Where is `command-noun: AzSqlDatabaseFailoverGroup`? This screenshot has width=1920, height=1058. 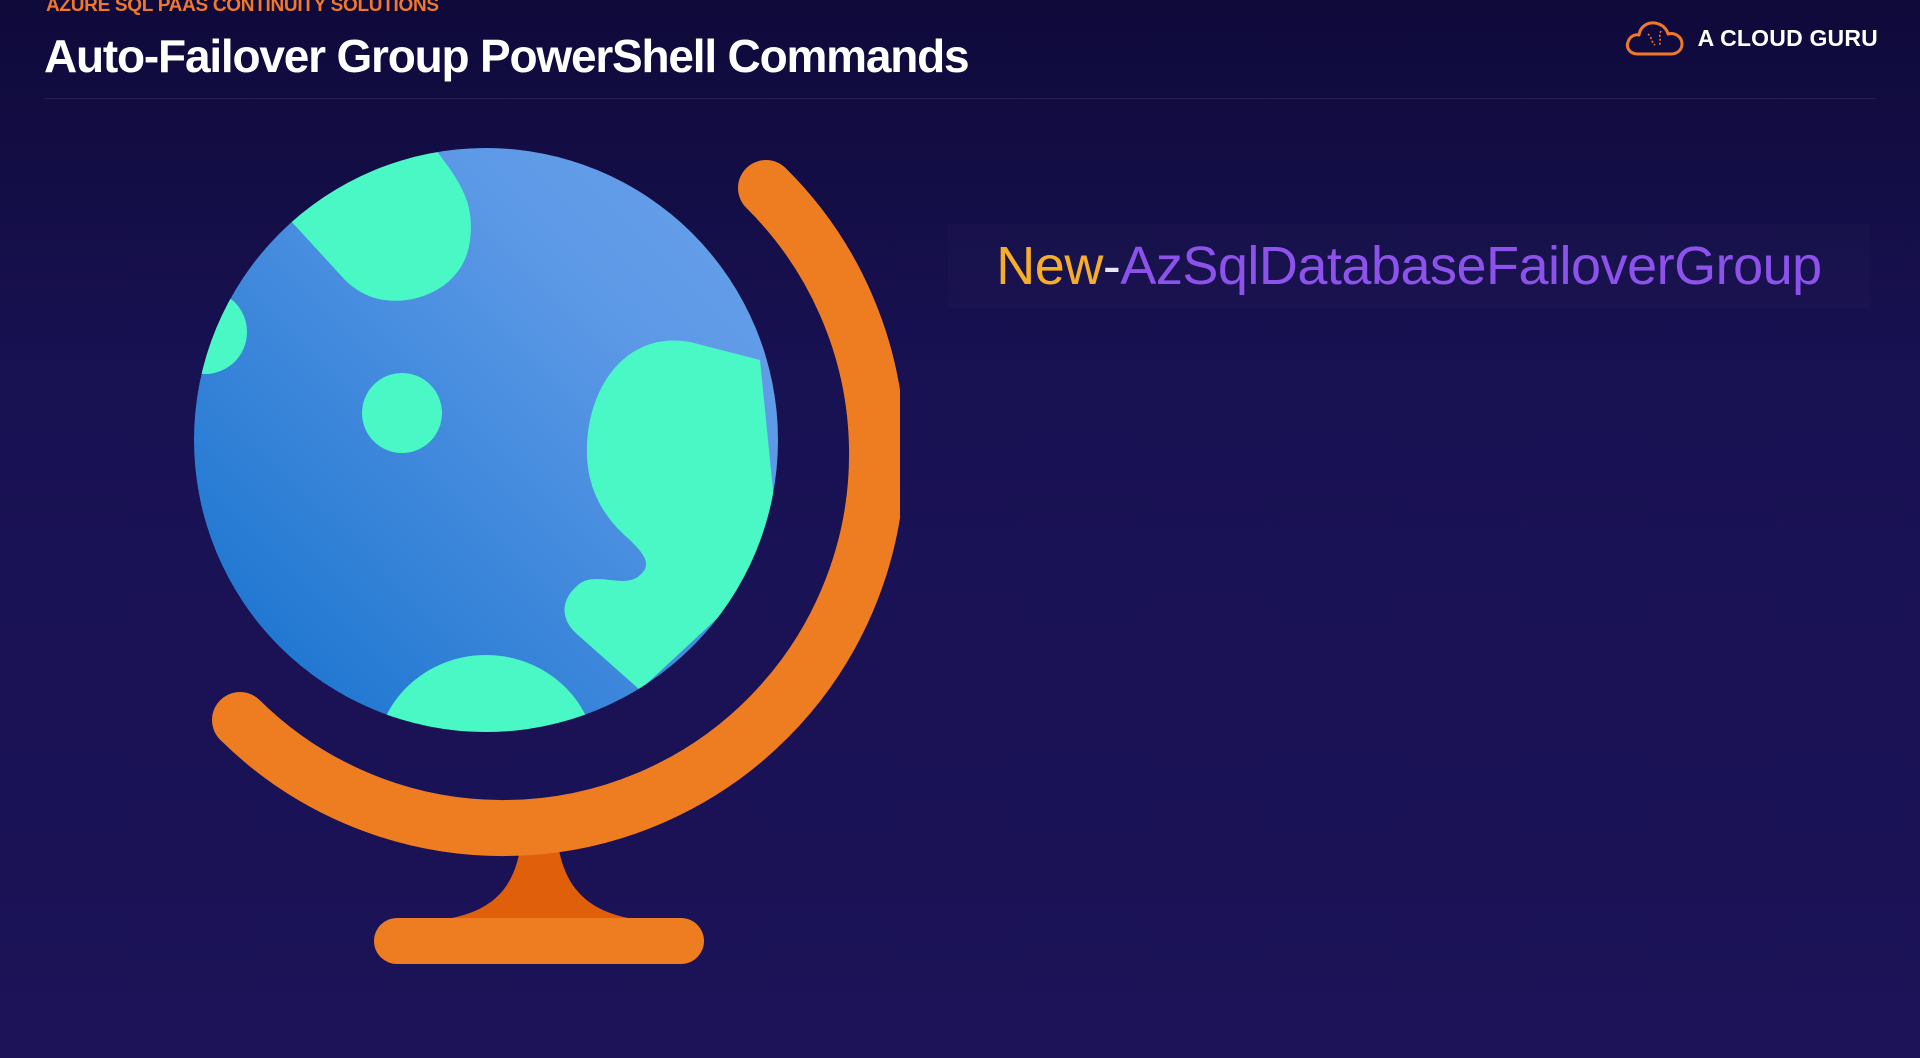
command-noun: AzSqlDatabaseFailoverGroup is located at coordinates (1471, 266).